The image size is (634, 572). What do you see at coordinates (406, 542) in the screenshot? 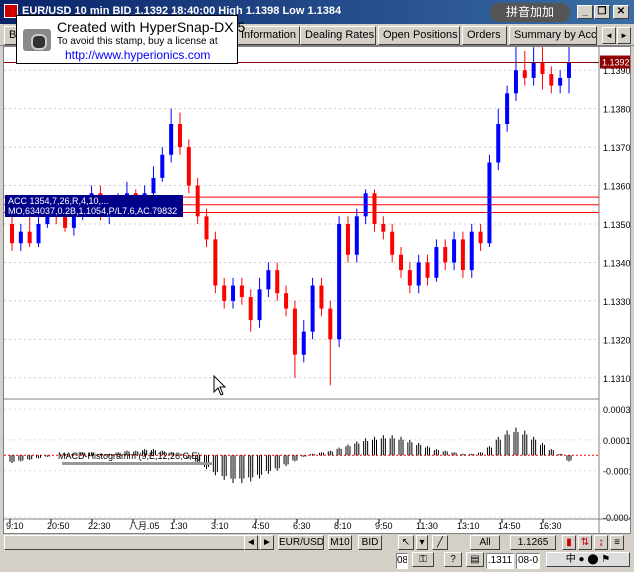
I see `pointer-tool-icon: ↖` at bounding box center [406, 542].